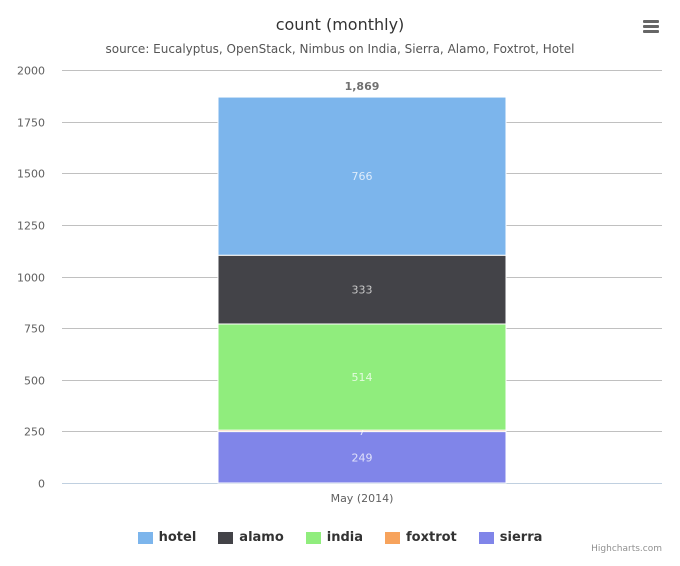  Describe the element at coordinates (31, 226) in the screenshot. I see `y-tick-label: 1250` at that location.